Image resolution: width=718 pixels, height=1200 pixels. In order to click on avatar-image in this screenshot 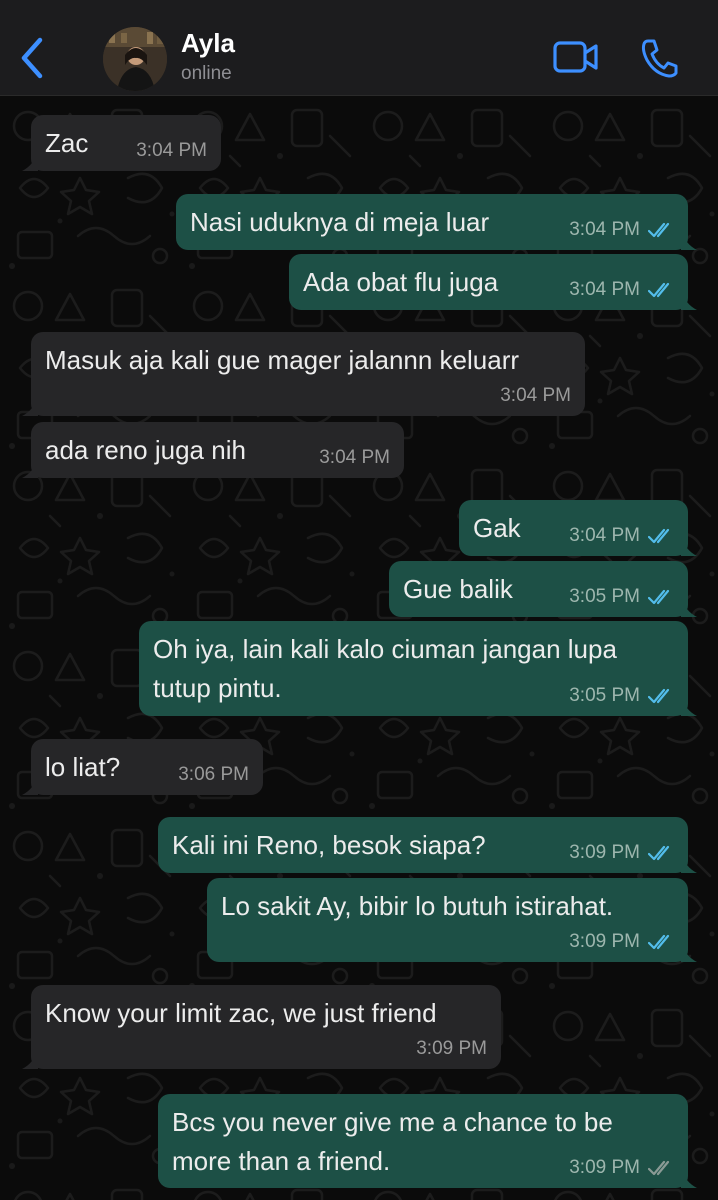, I will do `click(135, 59)`.